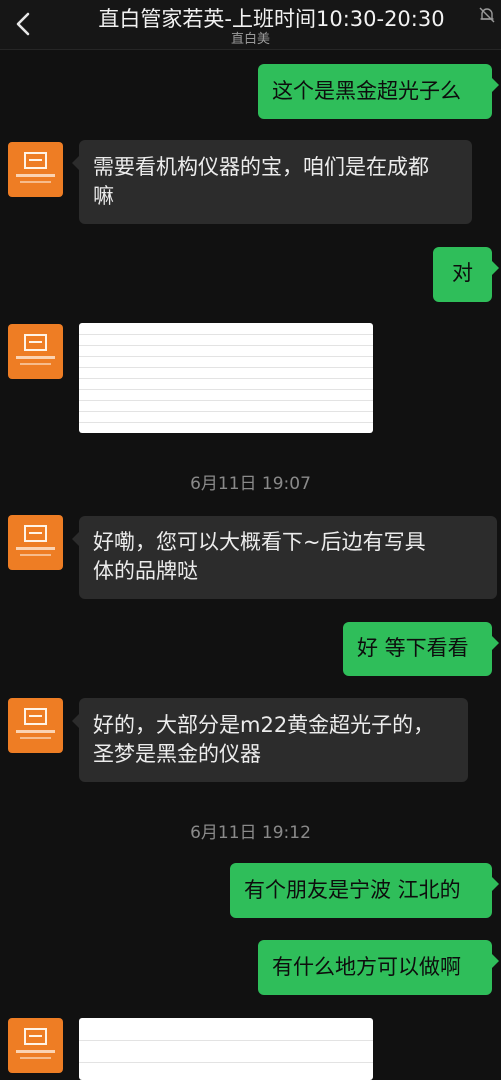  I want to click on message-bubble-incoming: 需要看机构仪器的宝，咱们是在成都 嘛, so click(272, 182).